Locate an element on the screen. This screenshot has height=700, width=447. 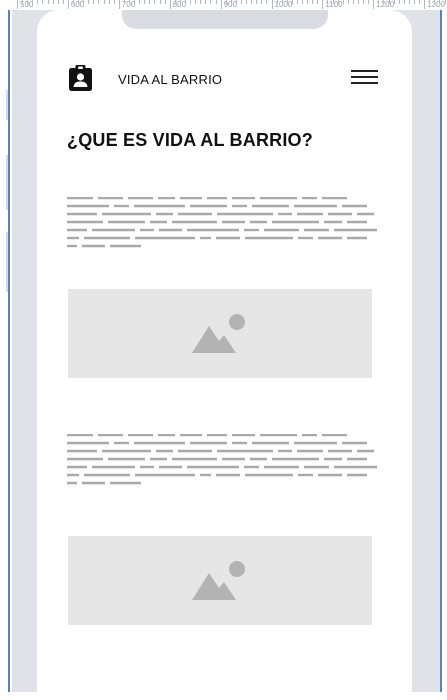
left-panel-edge is located at coordinates (4, 351).